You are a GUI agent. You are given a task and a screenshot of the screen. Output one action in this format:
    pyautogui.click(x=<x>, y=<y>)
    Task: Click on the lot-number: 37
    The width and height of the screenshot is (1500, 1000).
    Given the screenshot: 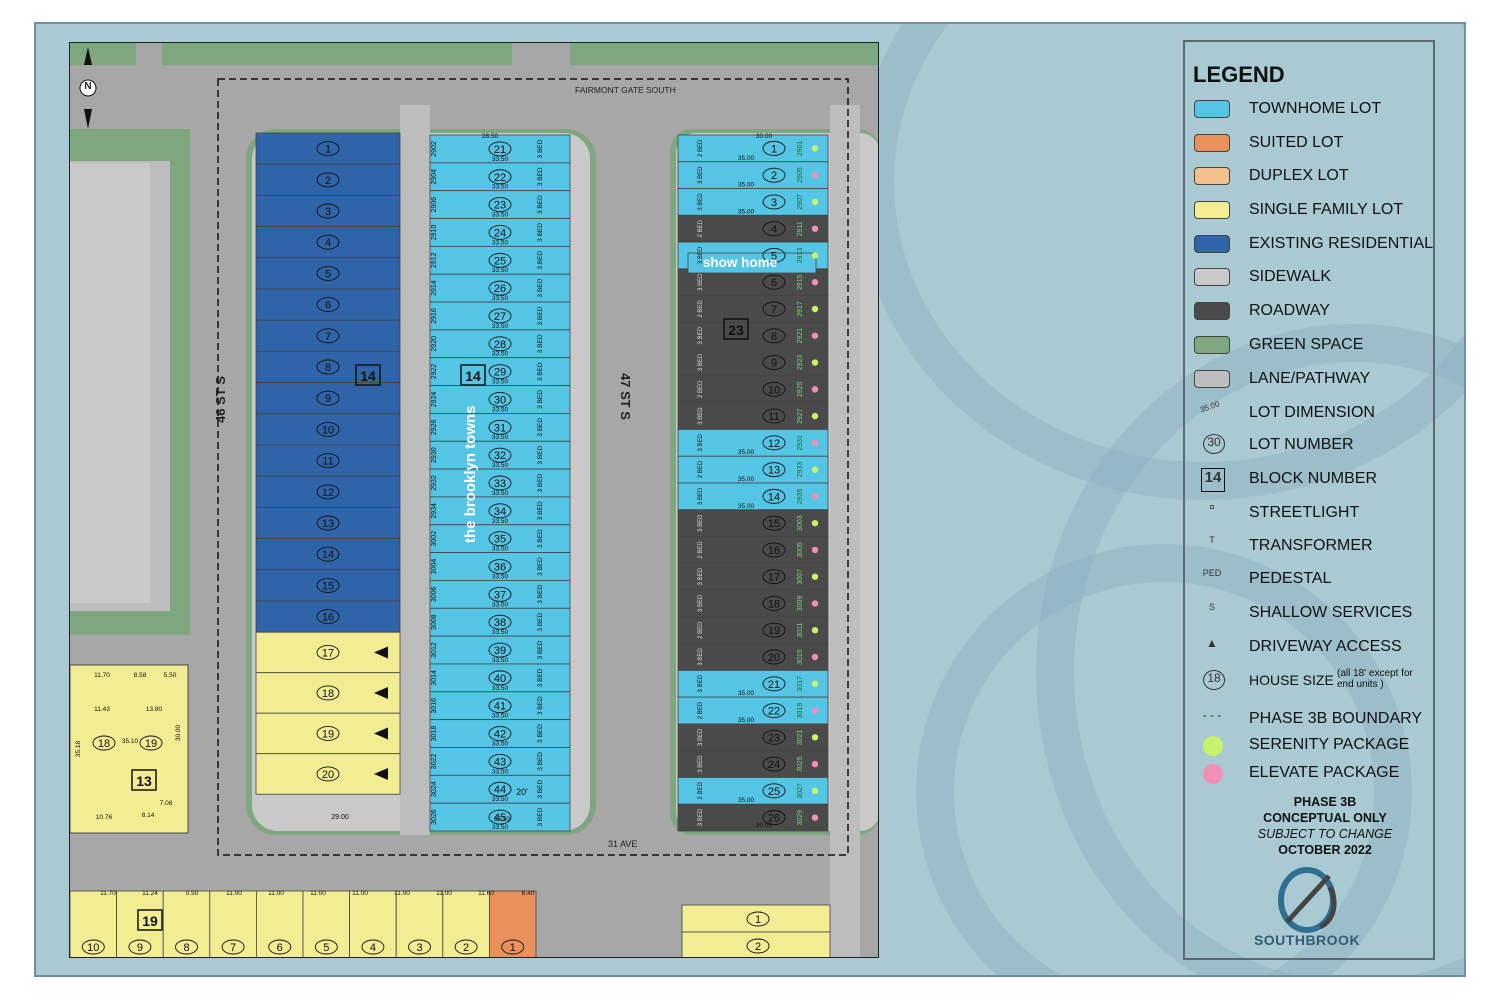 What is the action you would take?
    pyautogui.click(x=500, y=595)
    